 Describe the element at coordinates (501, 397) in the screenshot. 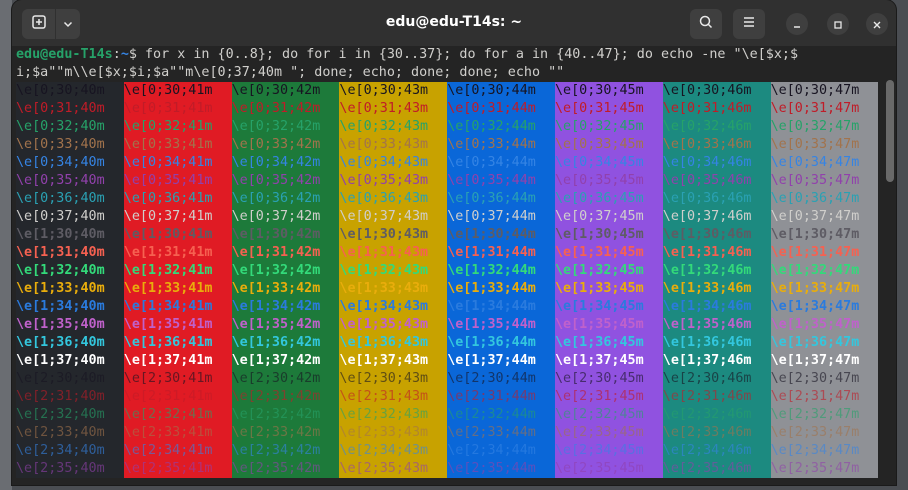

I see `color-cell: \e[2;31;44m` at that location.